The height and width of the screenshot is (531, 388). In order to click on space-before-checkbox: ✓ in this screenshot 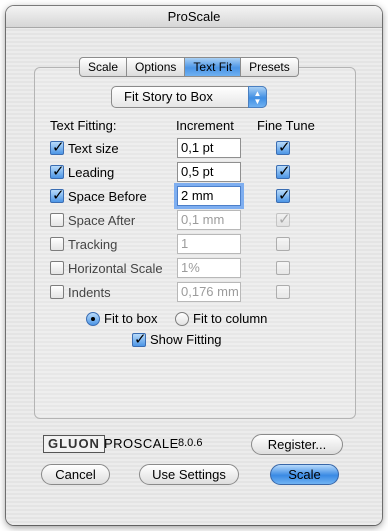, I will do `click(57, 195)`.